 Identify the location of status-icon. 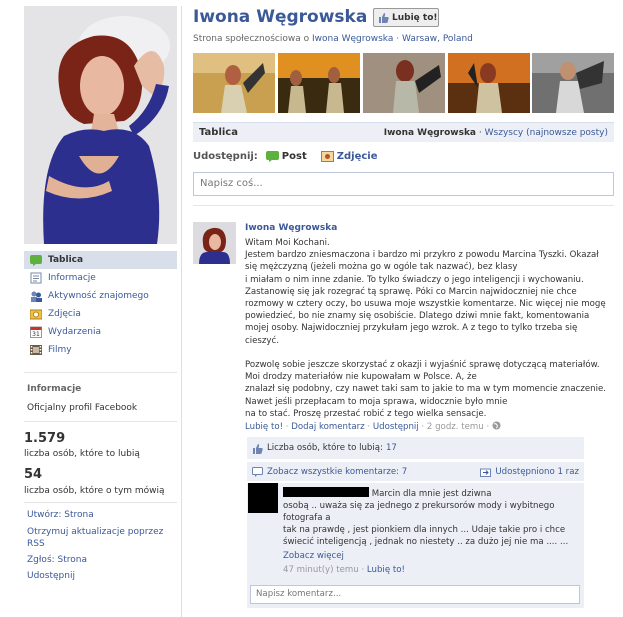
(272, 156).